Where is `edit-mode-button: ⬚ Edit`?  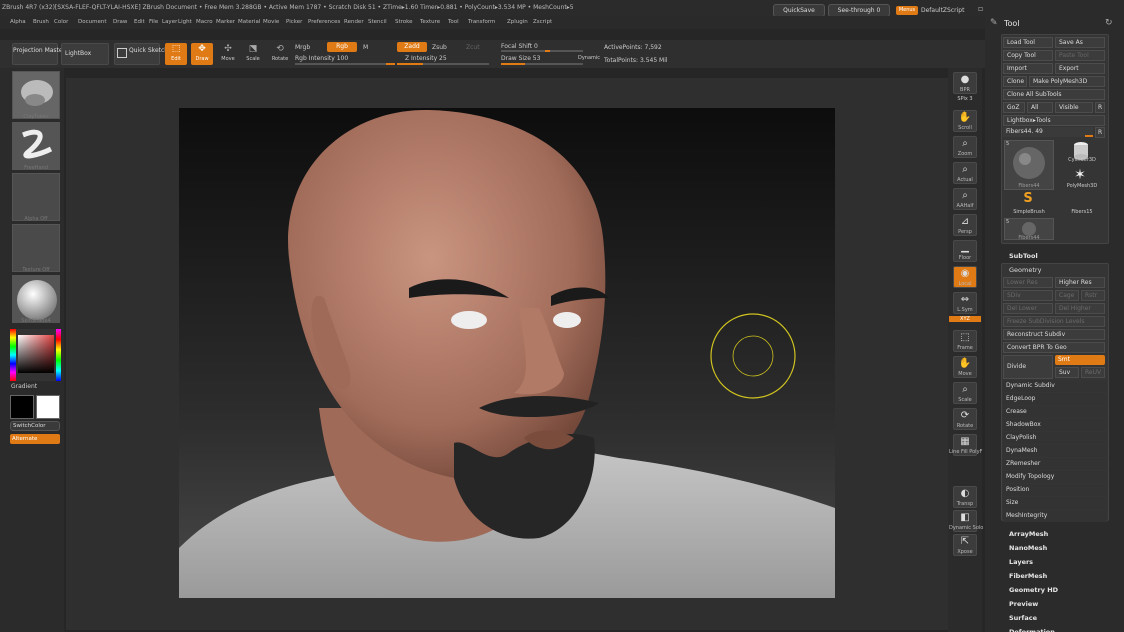
edit-mode-button: ⬚ Edit is located at coordinates (176, 54).